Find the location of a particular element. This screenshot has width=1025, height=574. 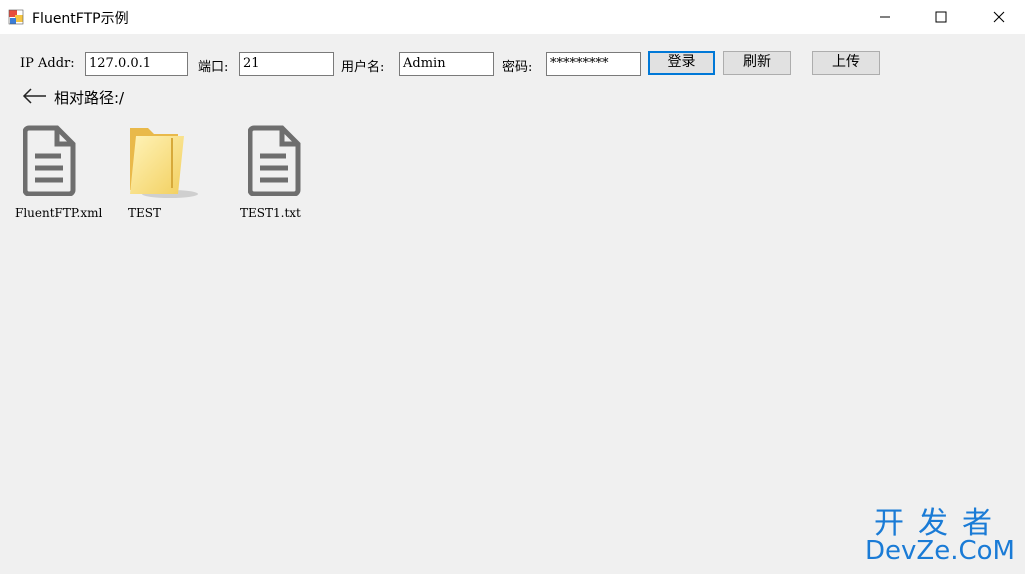

username-input: Admin is located at coordinates (446, 64).